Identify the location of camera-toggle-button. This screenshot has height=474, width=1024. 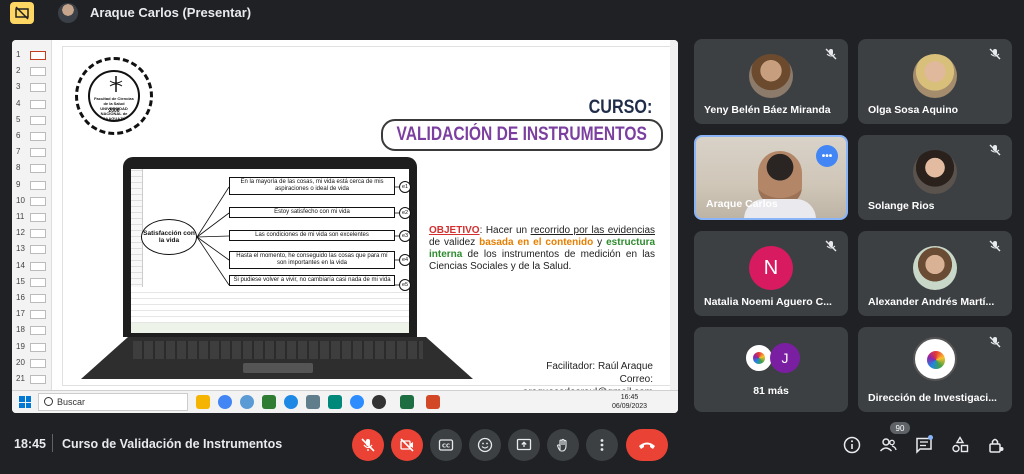
(407, 445).